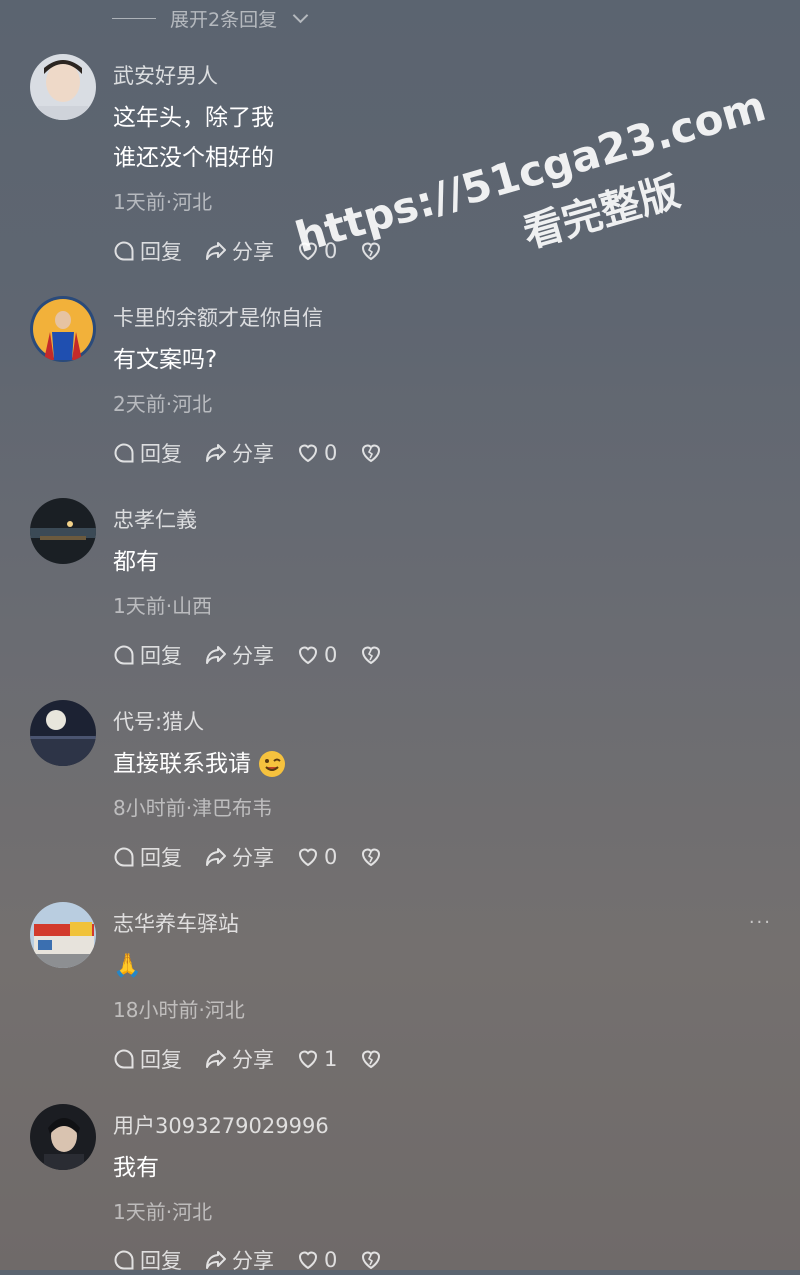 The height and width of the screenshot is (1275, 800). I want to click on comment-text-line: 我有, so click(136, 1168).